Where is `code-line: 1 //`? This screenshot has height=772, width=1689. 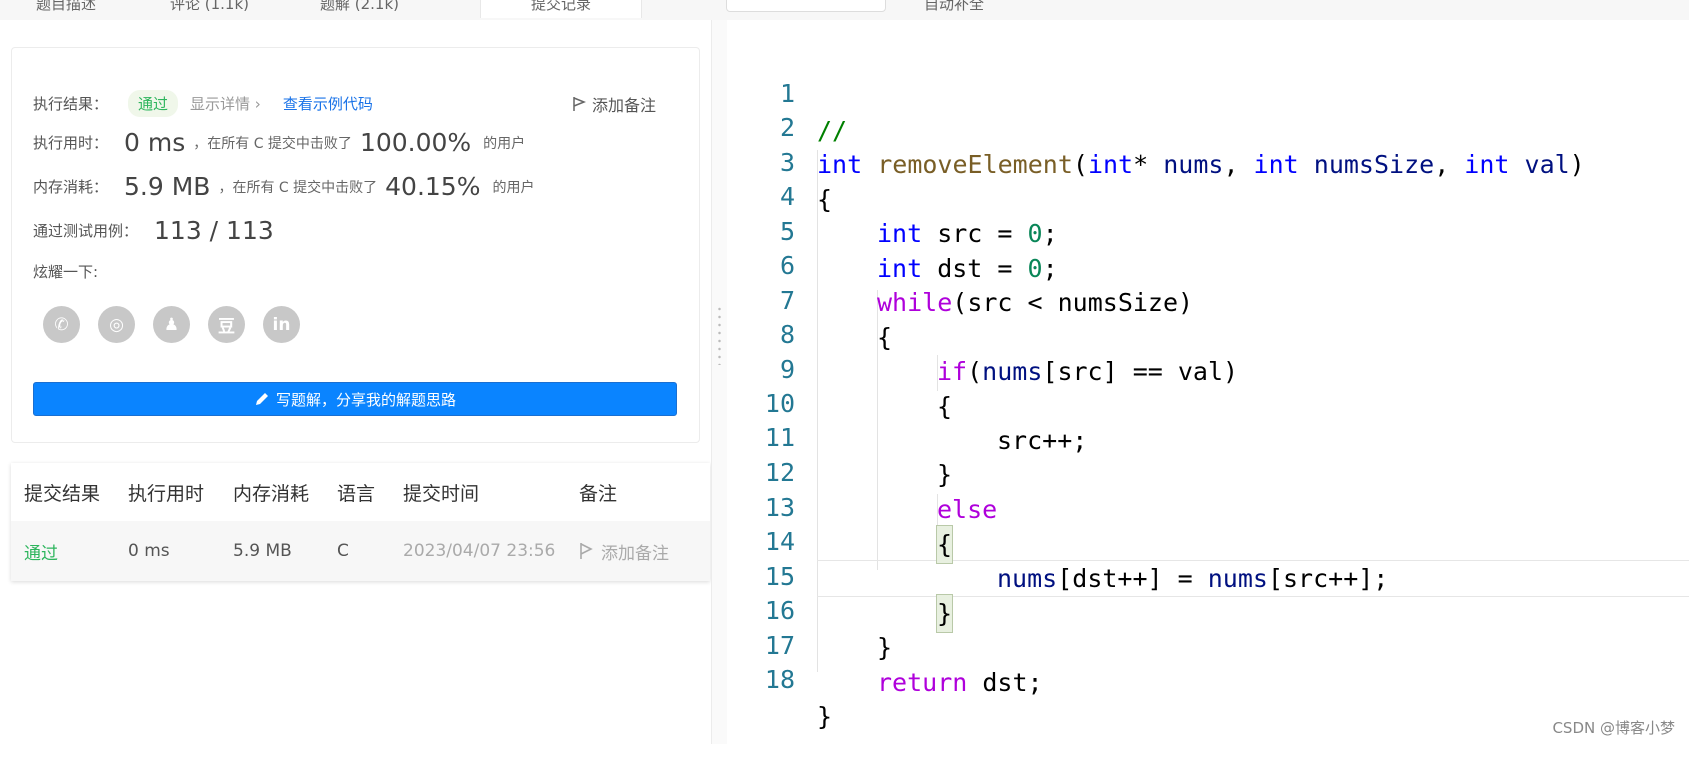 code-line: 1 // is located at coordinates (1208, 91).